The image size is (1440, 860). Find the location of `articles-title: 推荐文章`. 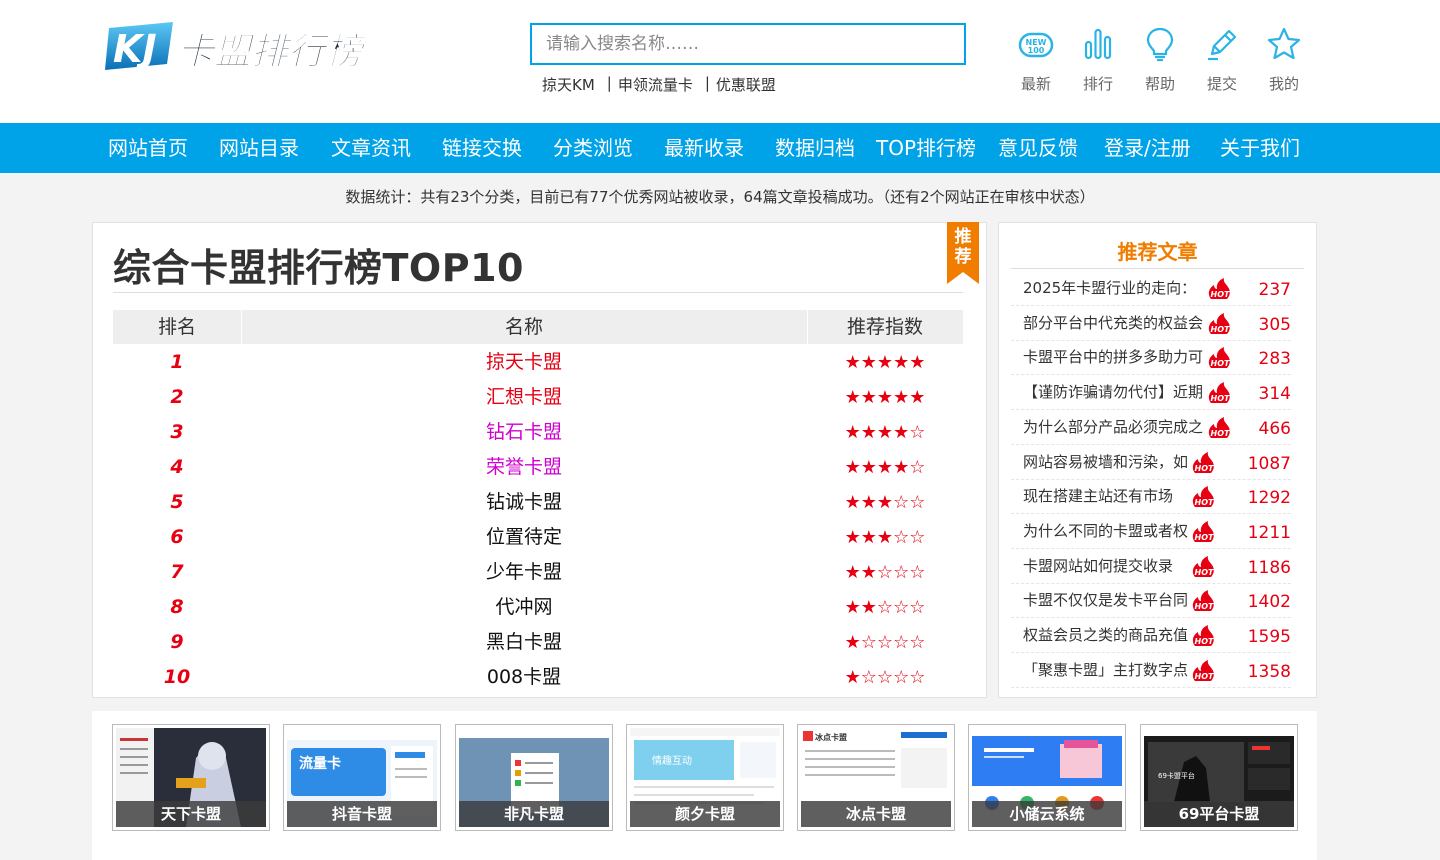

articles-title: 推荐文章 is located at coordinates (1157, 252).